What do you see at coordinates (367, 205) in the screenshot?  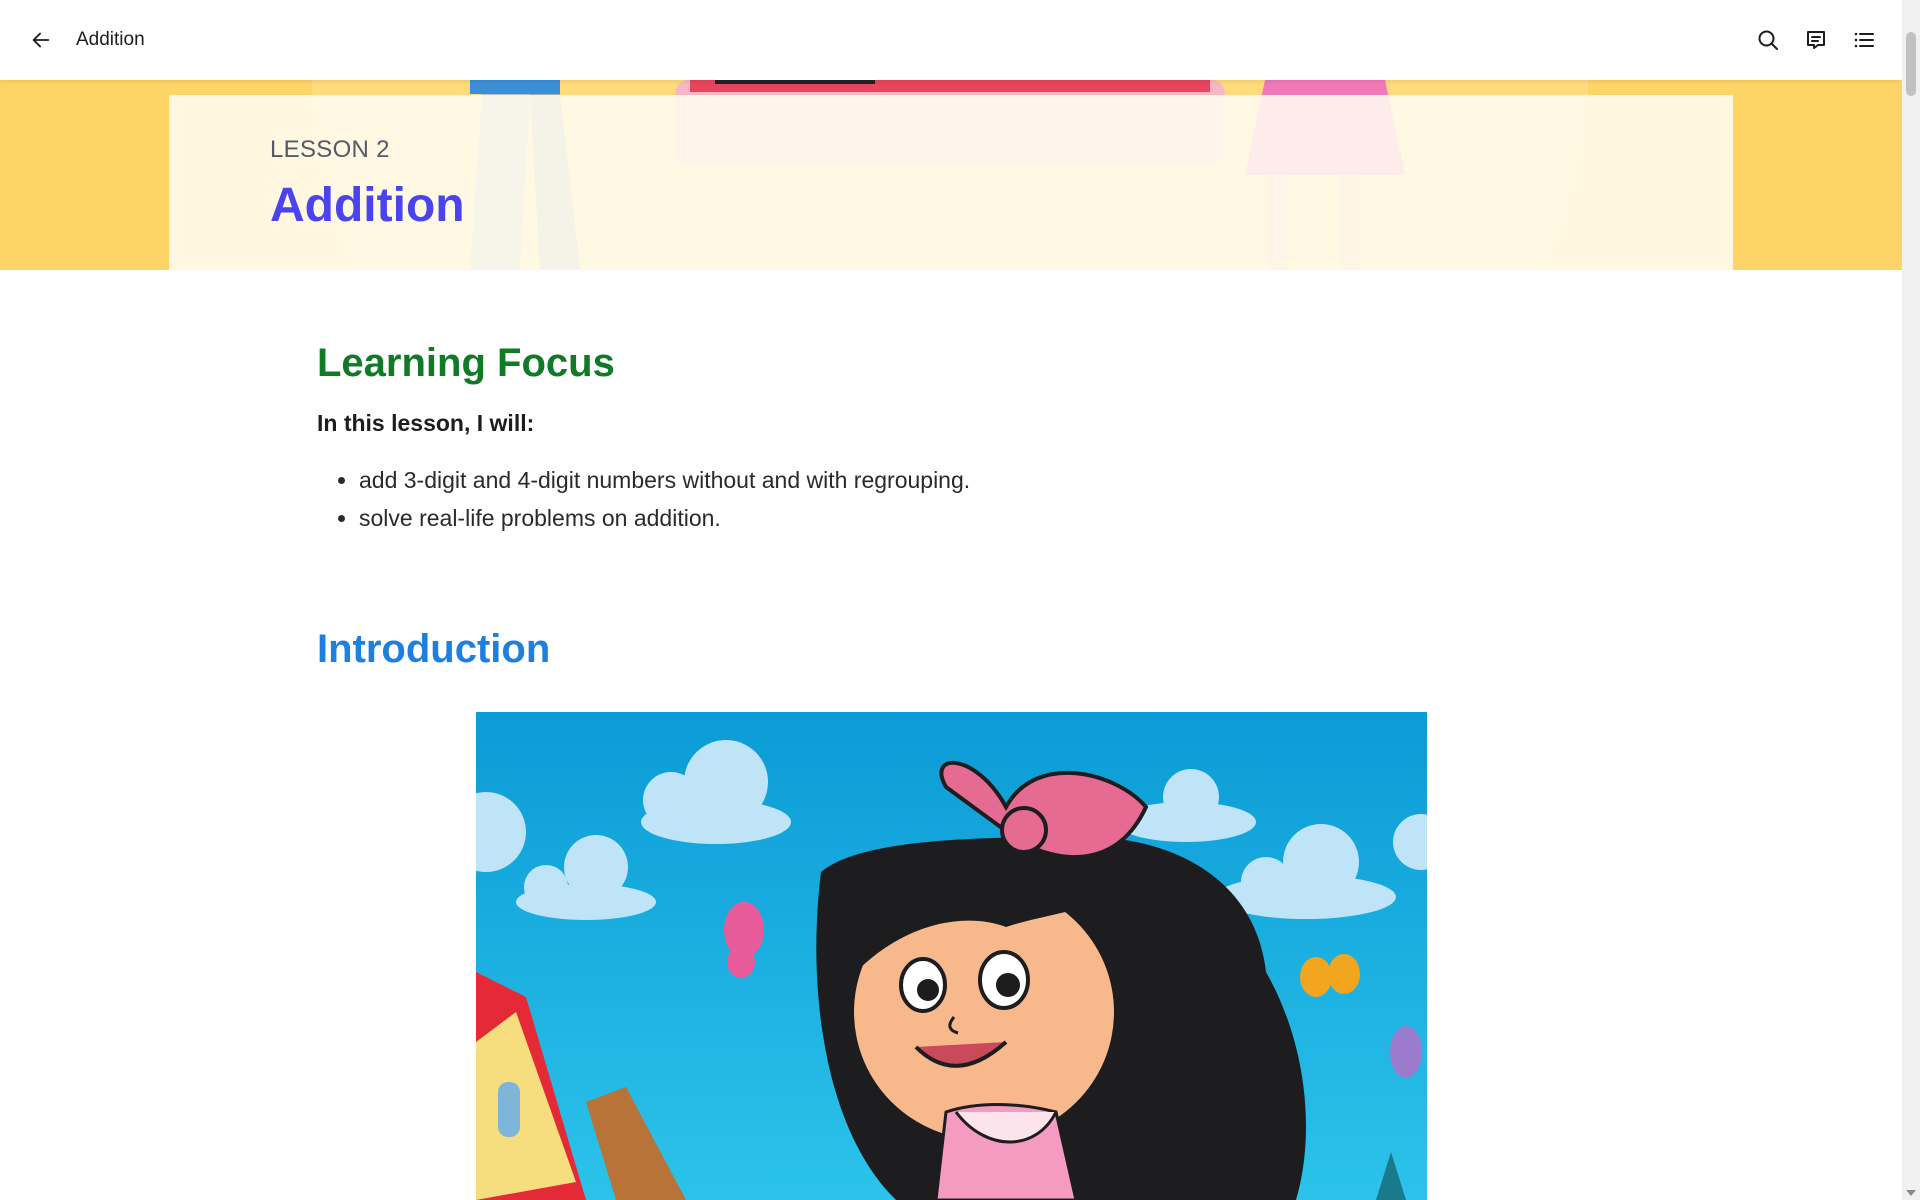 I see `lesson-title: Addition` at bounding box center [367, 205].